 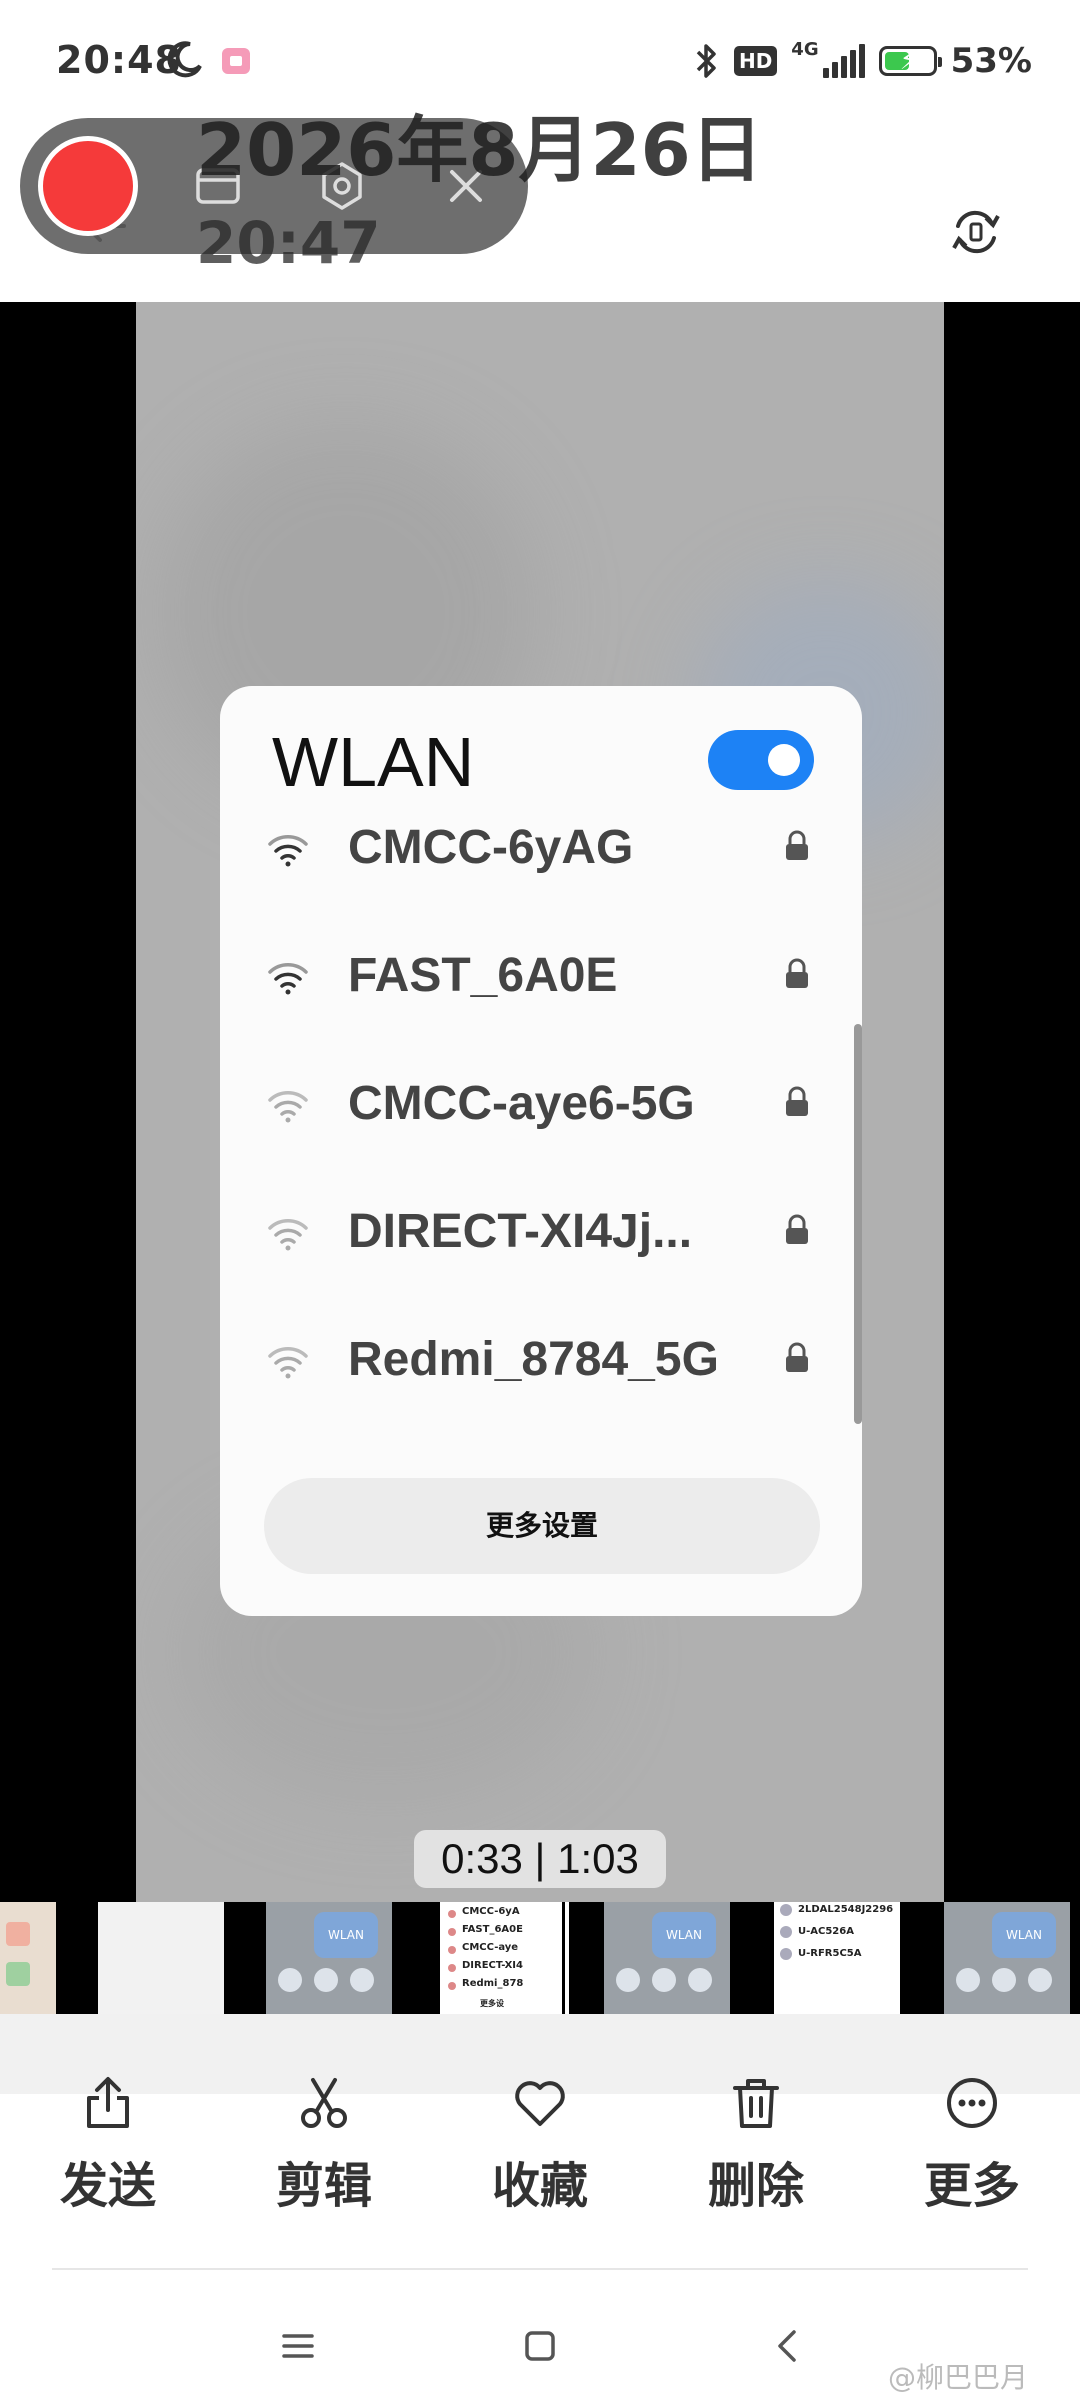 I want to click on network-name: Redmi_8784_5G, so click(x=533, y=1359).